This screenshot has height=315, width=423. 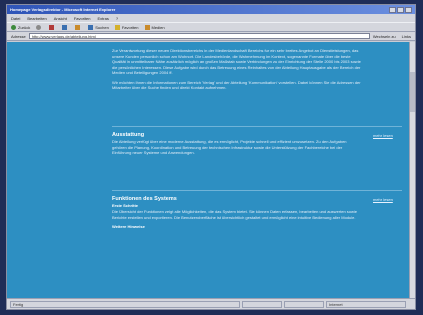 I want to click on status-cell-empty, so click(x=262, y=304).